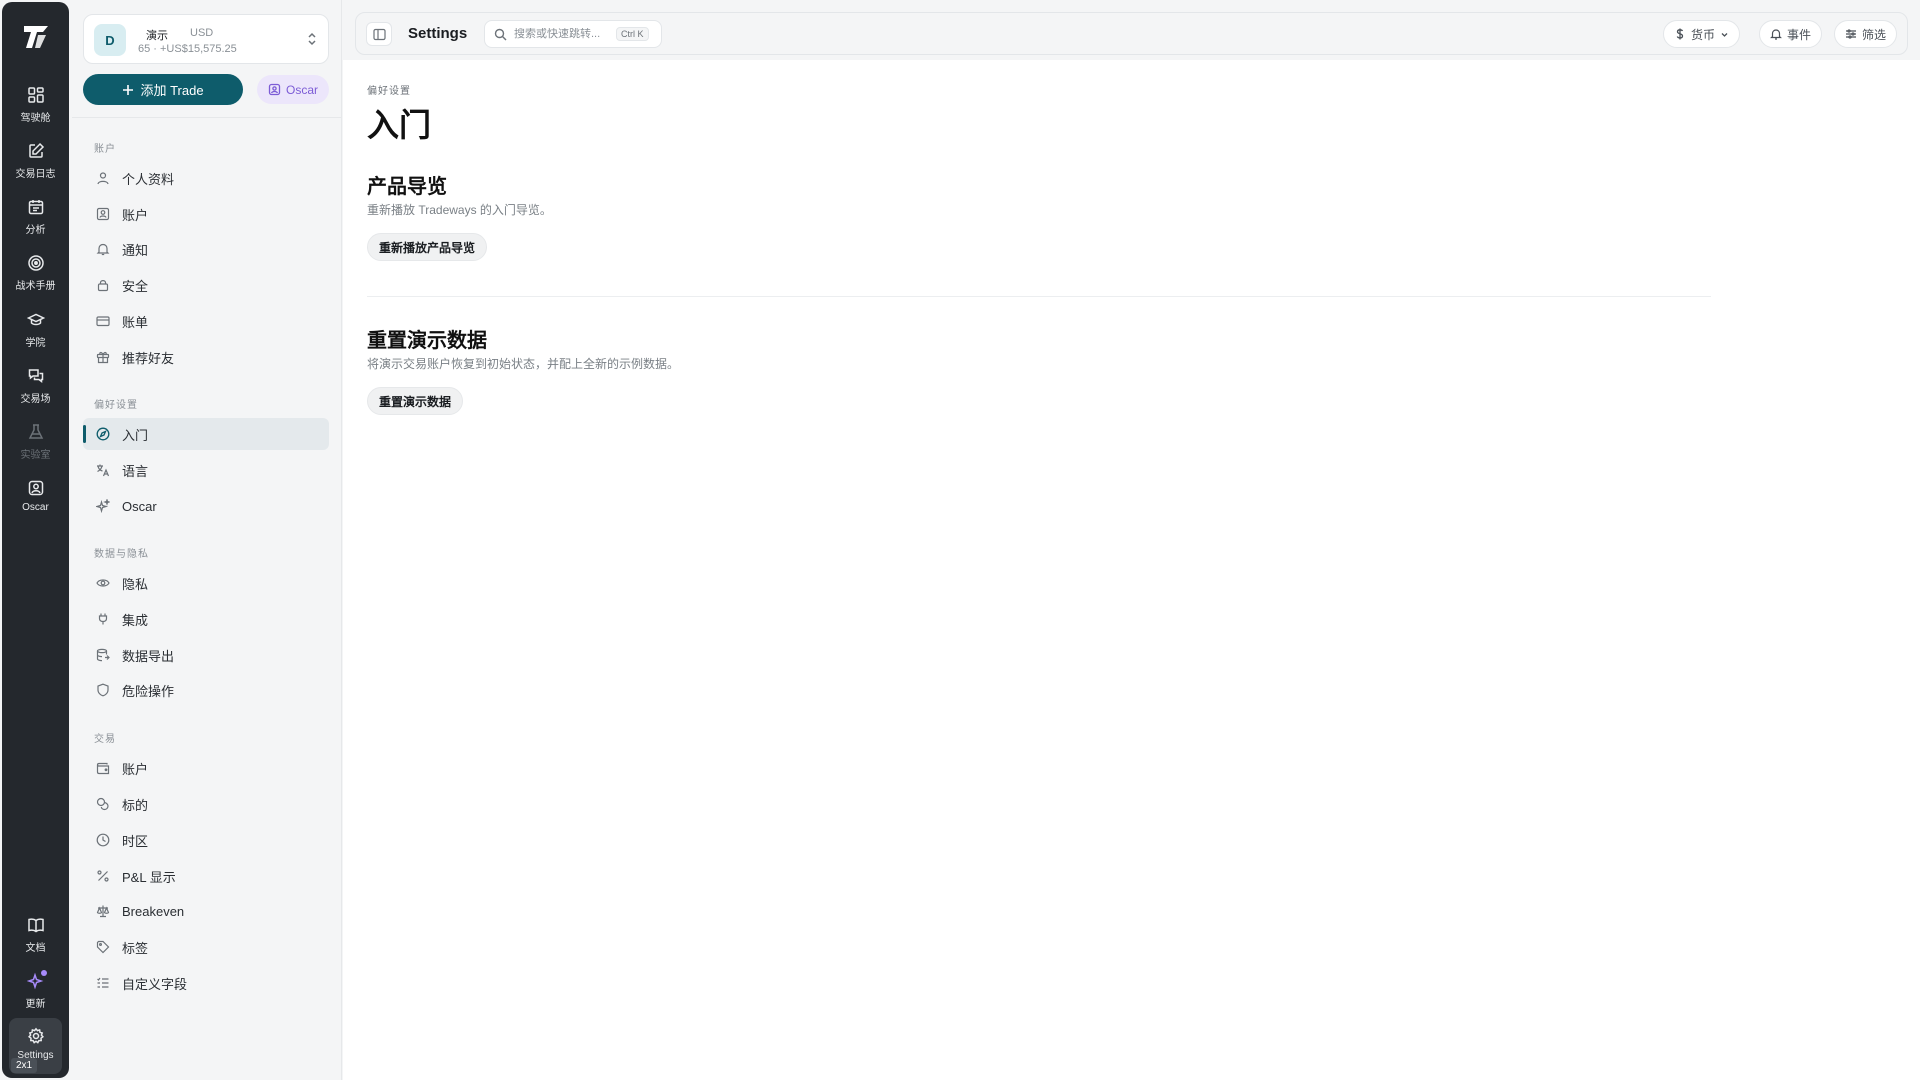 The image size is (1920, 1080). What do you see at coordinates (399, 125) in the screenshot?
I see `page-title: 入门` at bounding box center [399, 125].